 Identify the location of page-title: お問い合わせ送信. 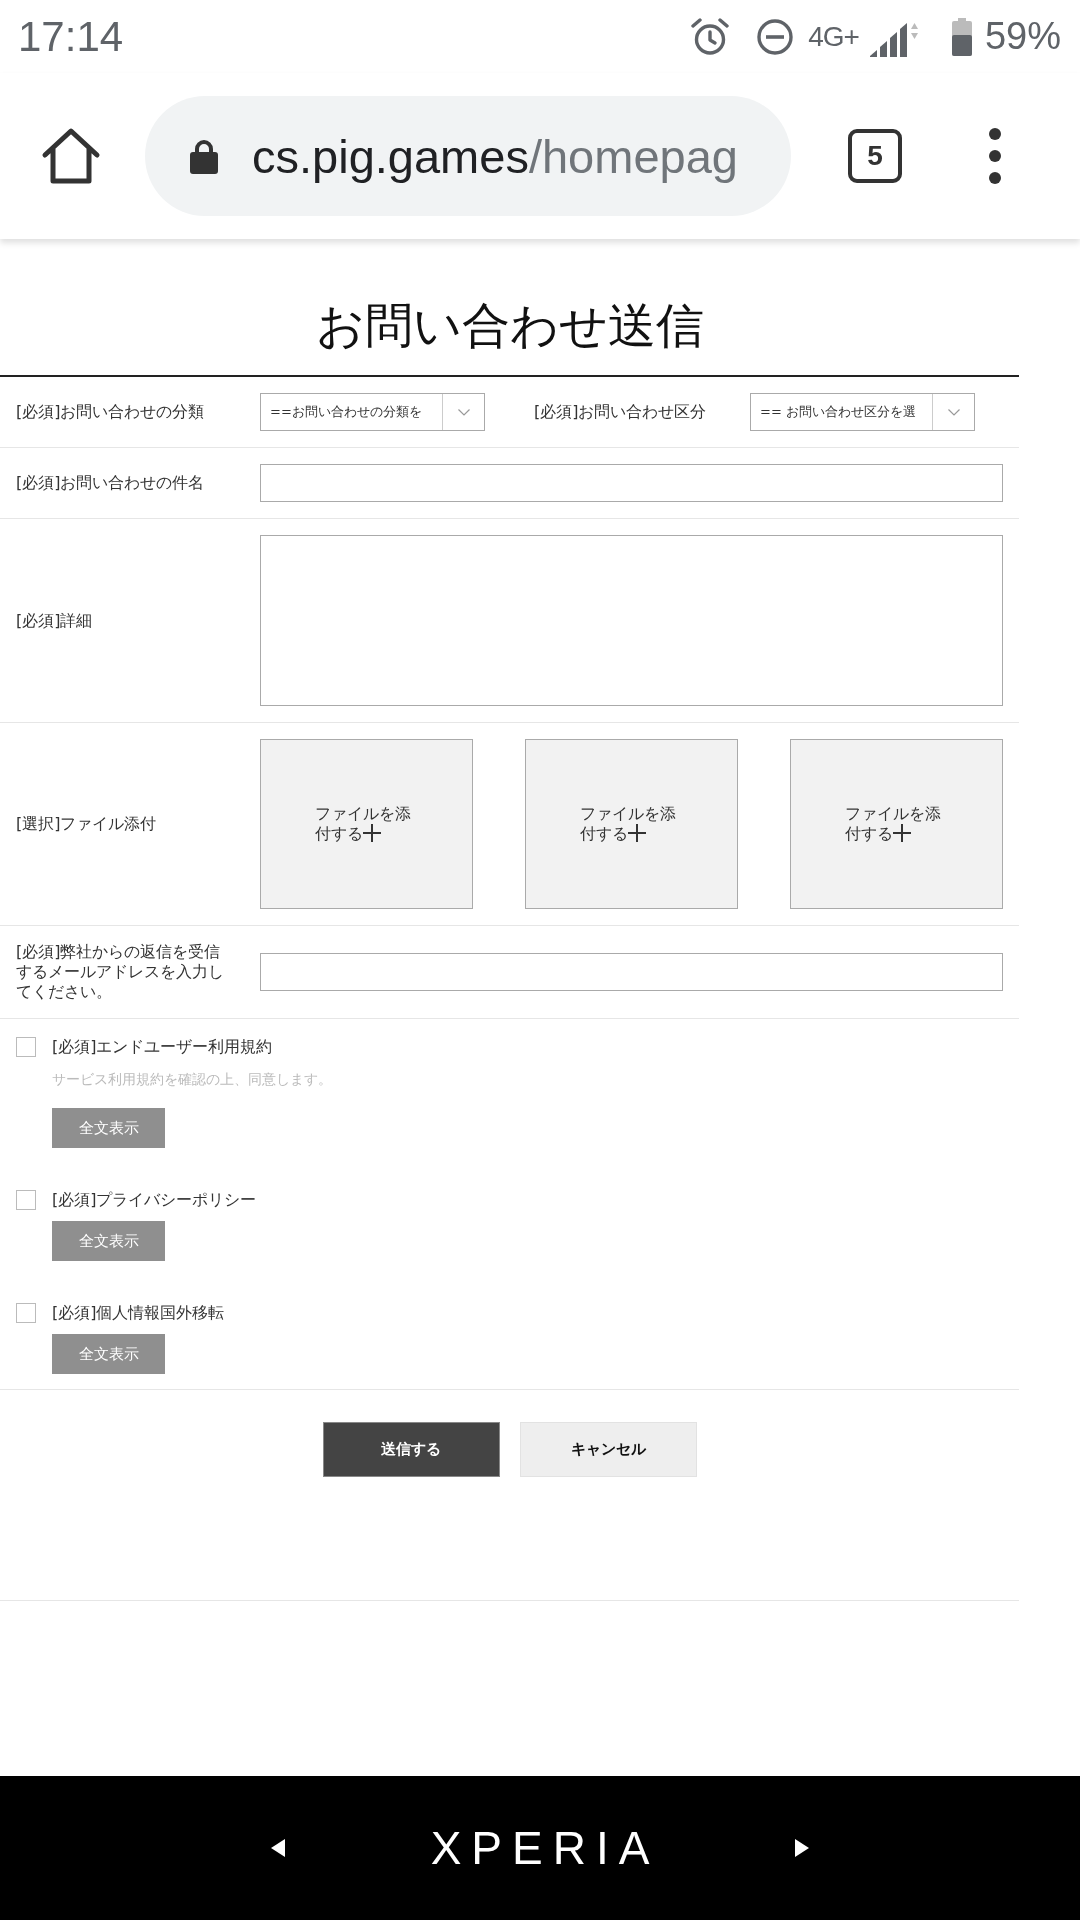
(509, 325).